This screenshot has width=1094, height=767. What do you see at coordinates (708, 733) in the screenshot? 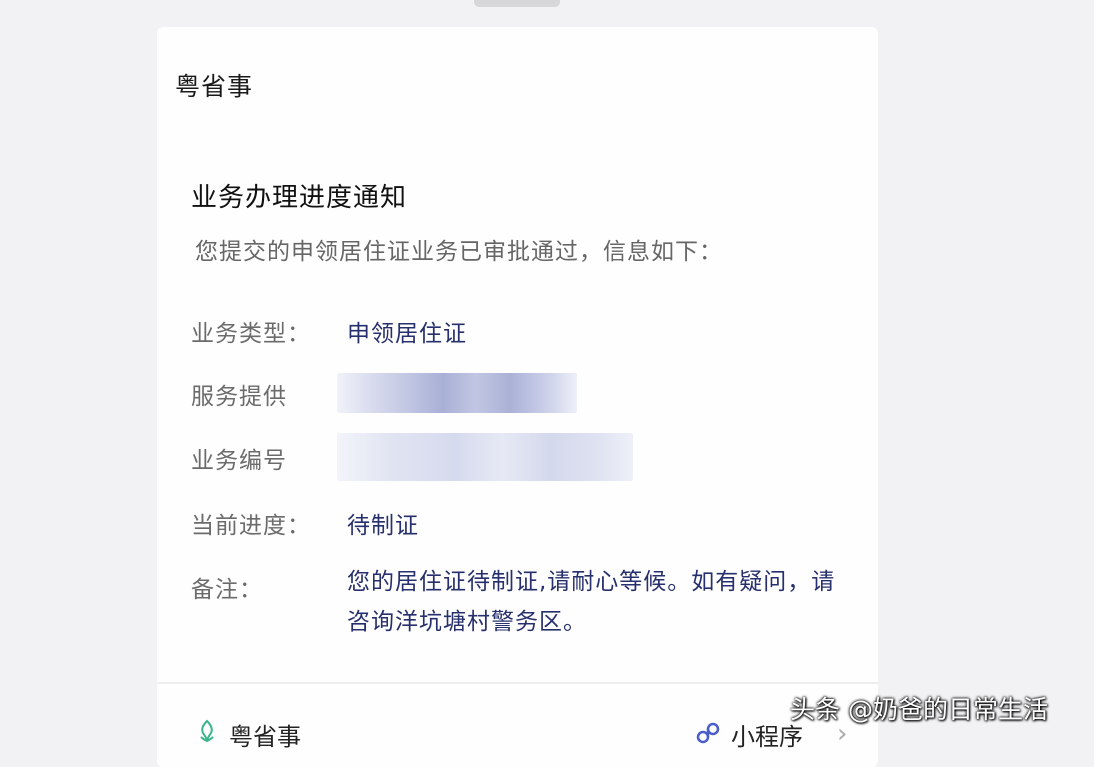
I see `mini-program-icon` at bounding box center [708, 733].